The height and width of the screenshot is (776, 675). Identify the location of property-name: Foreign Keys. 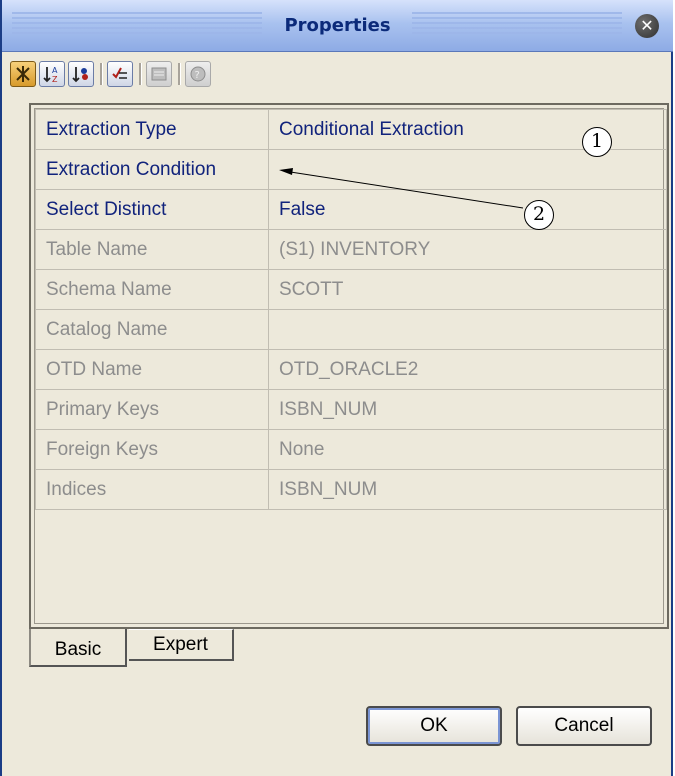
(152, 449).